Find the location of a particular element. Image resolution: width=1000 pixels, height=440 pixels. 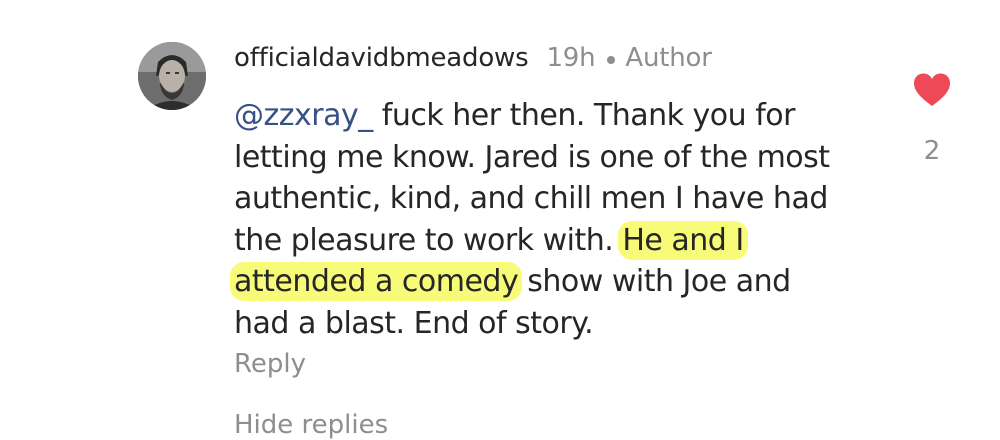

comment-text-segment: the pleasure to work with. is located at coordinates (428, 240).